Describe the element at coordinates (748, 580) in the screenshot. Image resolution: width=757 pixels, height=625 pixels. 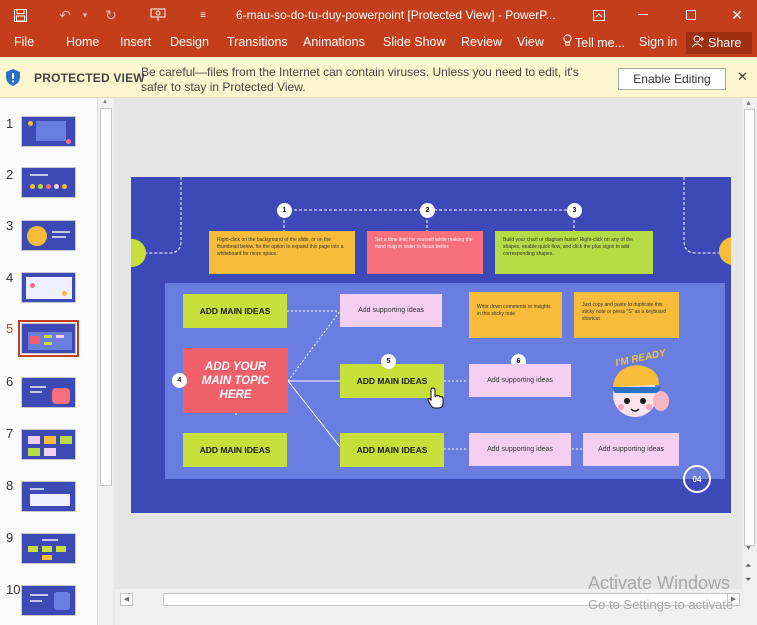
I see `next-slide-icon: ⏷` at that location.